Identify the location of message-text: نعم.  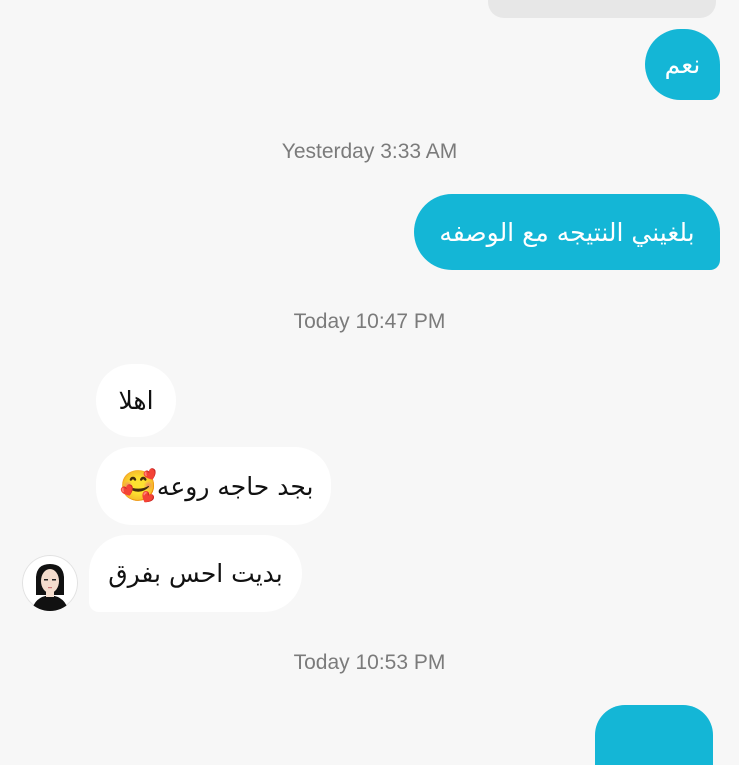
(682, 64).